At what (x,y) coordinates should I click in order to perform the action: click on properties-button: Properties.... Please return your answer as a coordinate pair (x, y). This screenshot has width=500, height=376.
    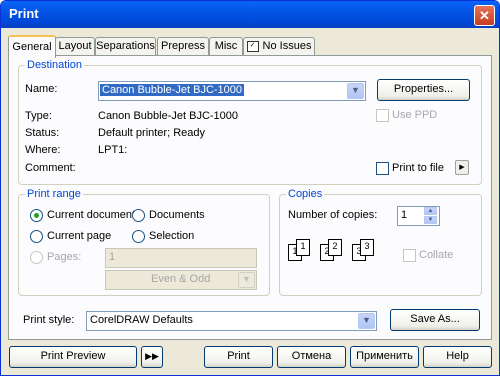
    Looking at the image, I should click on (423, 90).